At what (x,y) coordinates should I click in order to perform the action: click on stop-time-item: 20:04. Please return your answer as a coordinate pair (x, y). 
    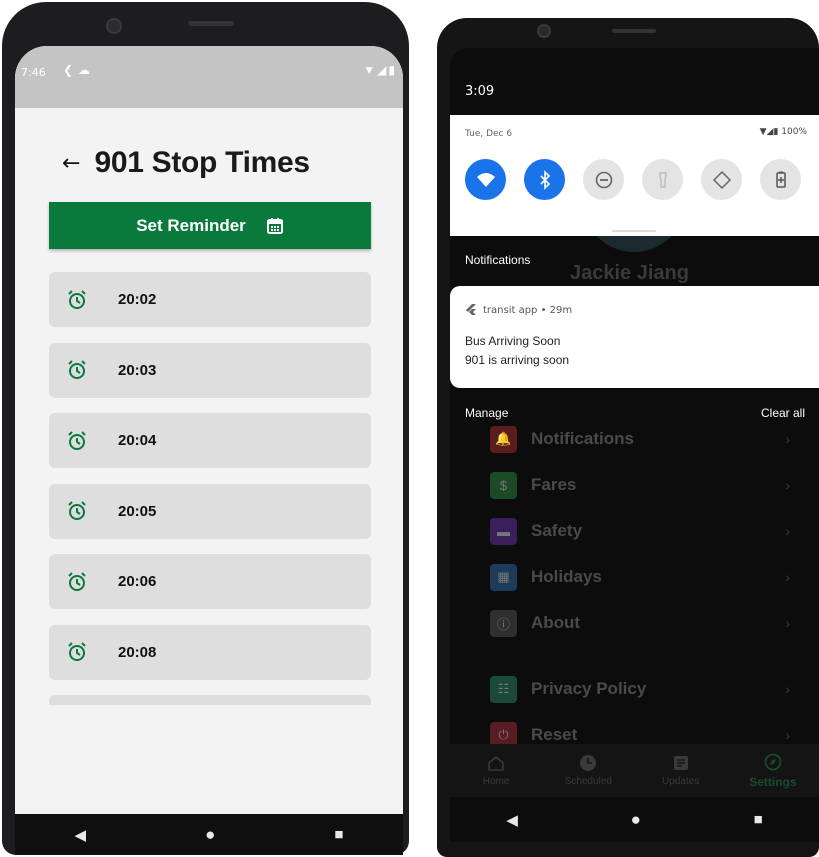
    Looking at the image, I should click on (210, 440).